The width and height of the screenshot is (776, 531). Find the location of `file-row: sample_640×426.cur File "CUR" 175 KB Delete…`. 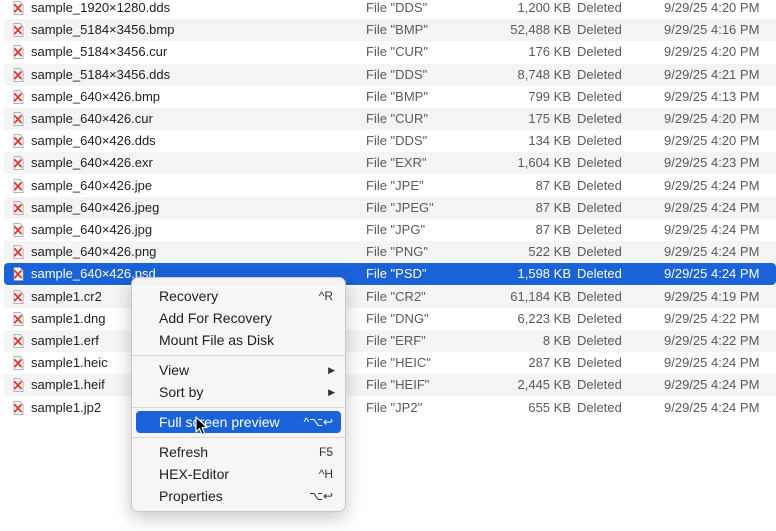

file-row: sample_640×426.cur File "CUR" 175 KB Delete… is located at coordinates (390, 119).